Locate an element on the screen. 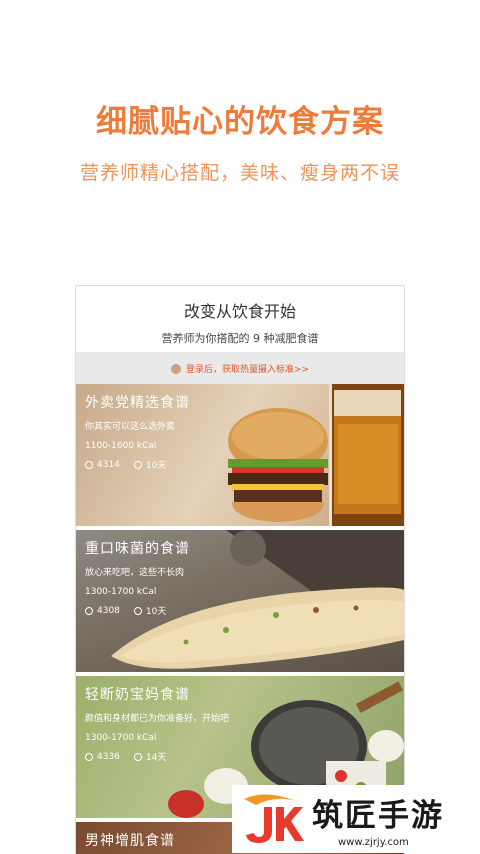 This screenshot has height=854, width=480. recipe-name: 轻断奶宝妈食谱 is located at coordinates (137, 695).